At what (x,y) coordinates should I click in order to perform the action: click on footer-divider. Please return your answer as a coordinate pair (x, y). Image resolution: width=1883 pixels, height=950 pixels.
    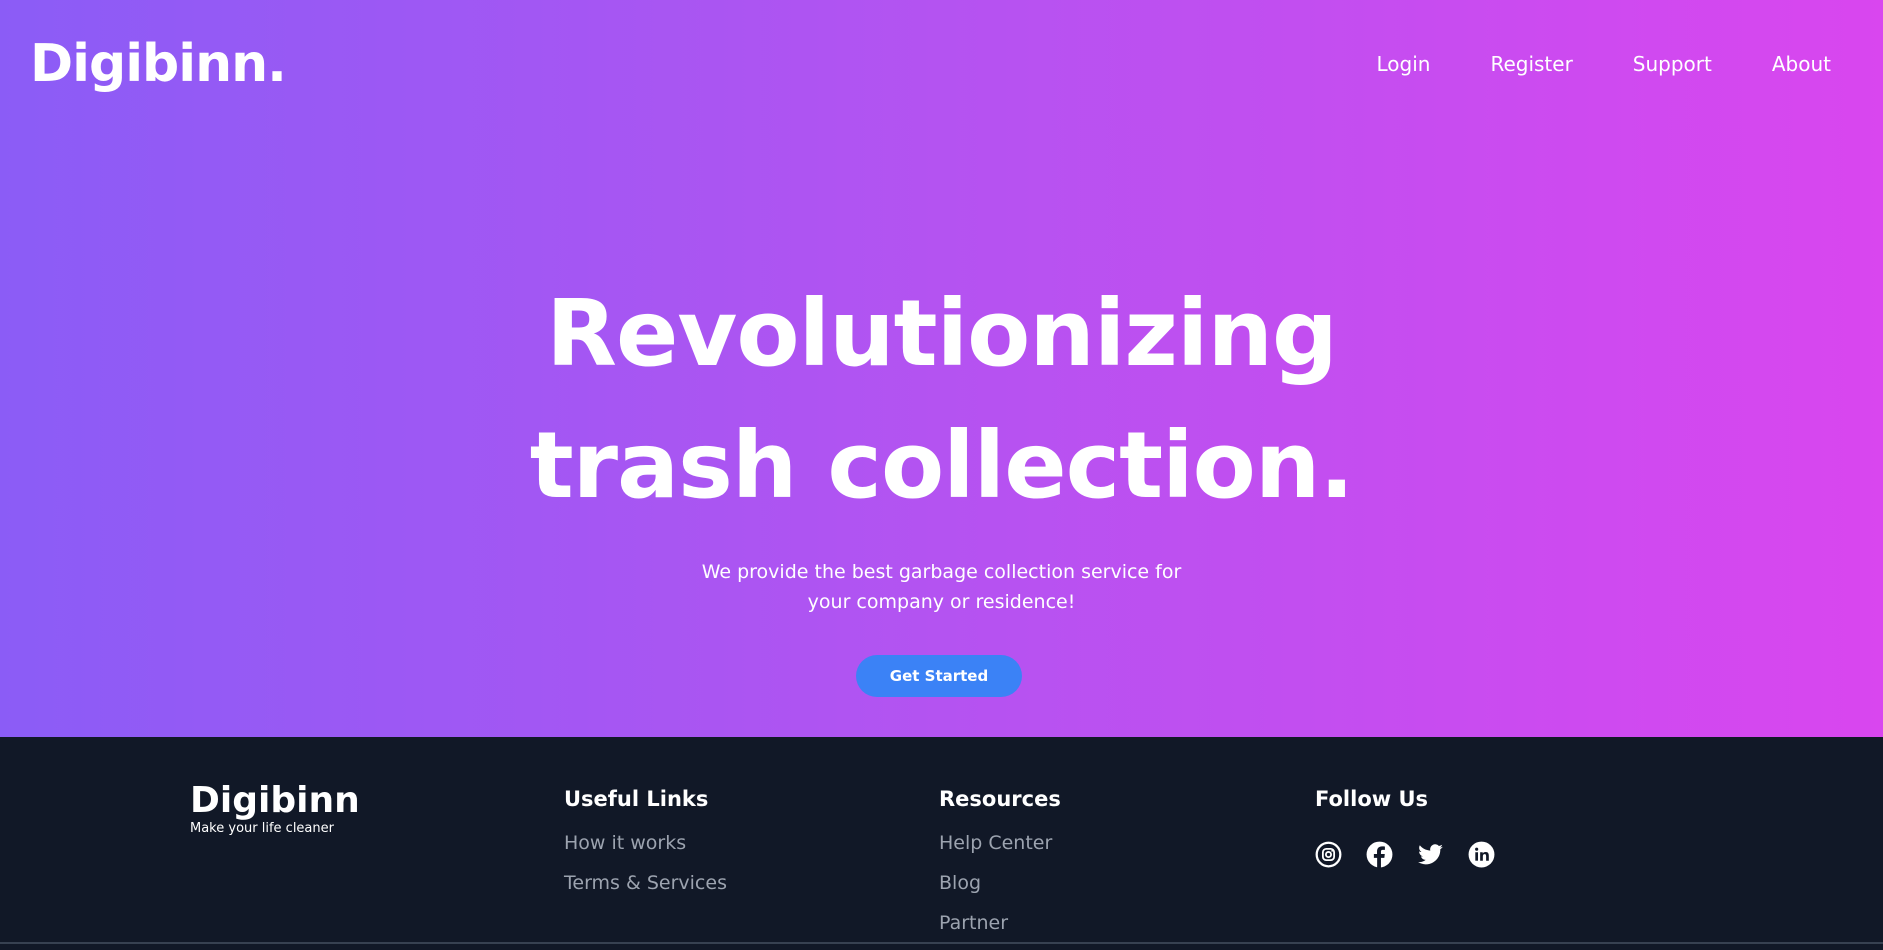
    Looking at the image, I should click on (941, 943).